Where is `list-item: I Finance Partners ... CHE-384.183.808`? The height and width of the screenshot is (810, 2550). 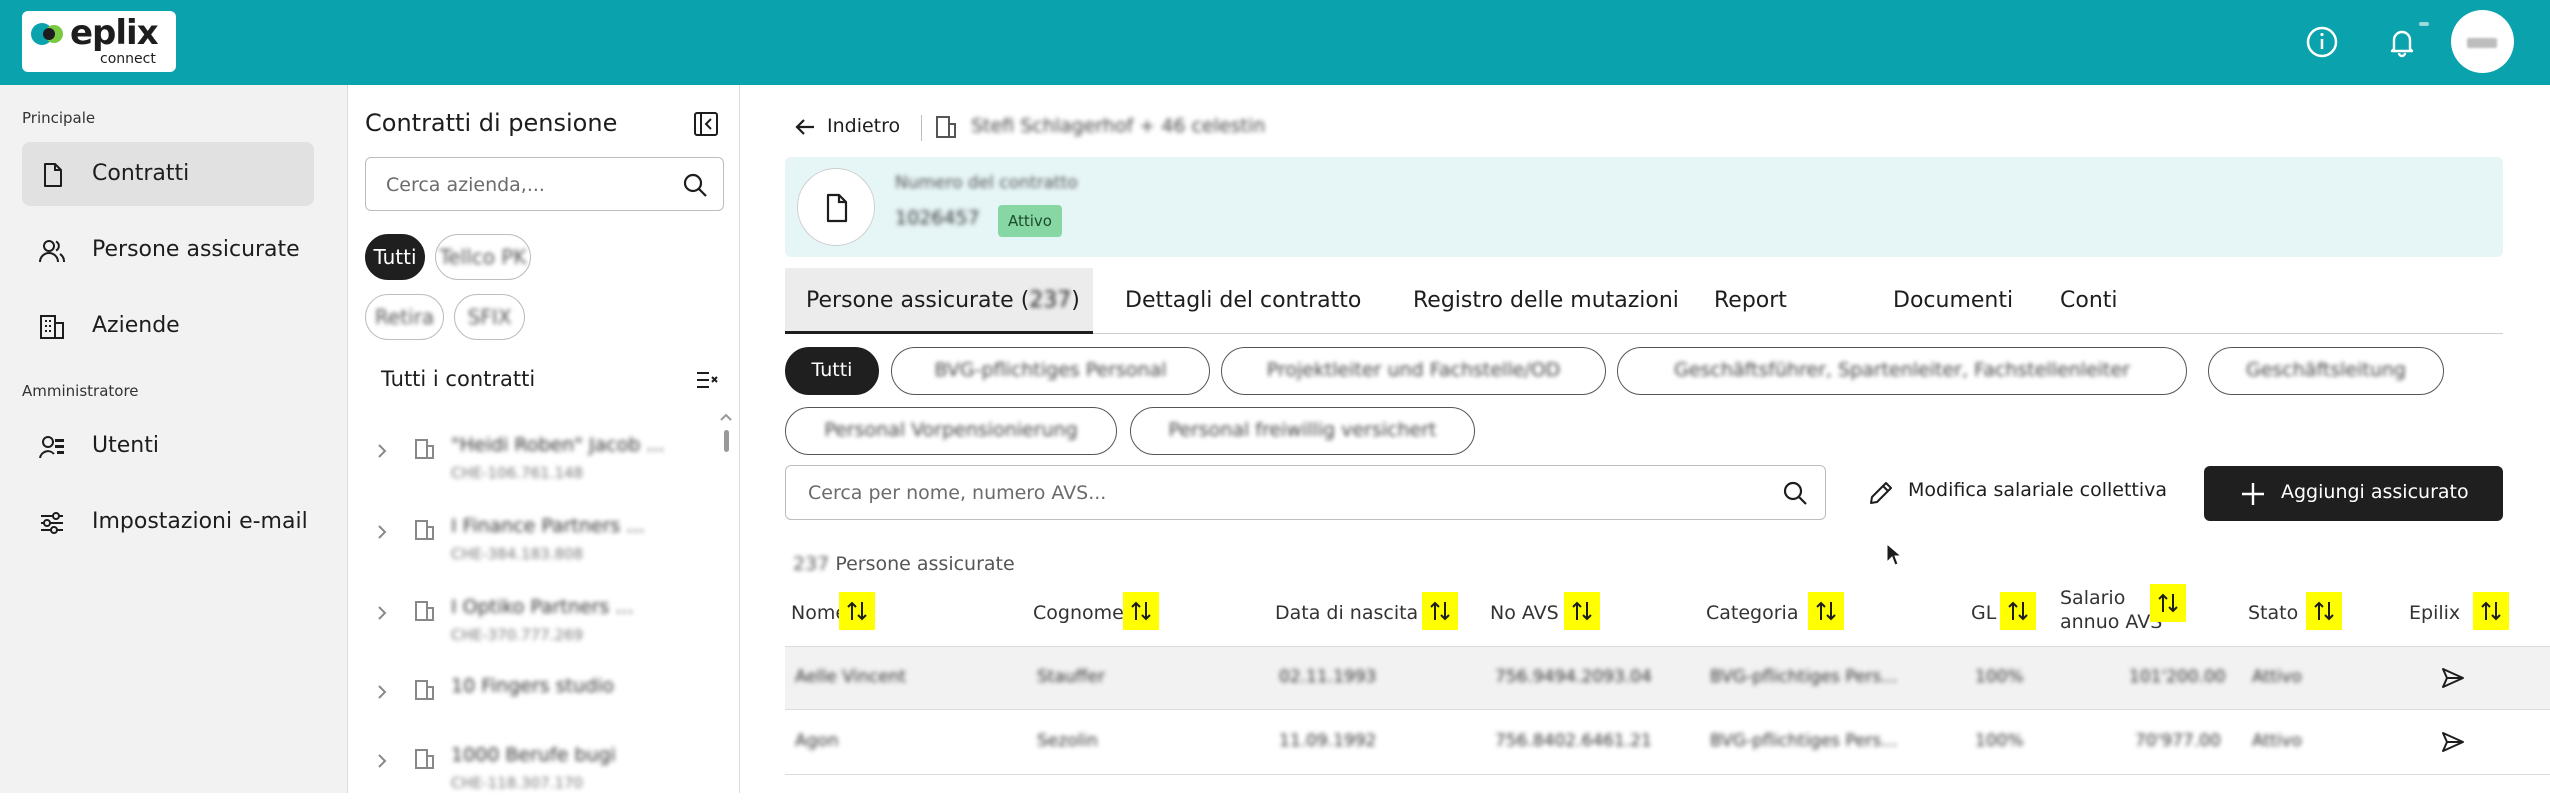
list-item: I Finance Partners ... CHE-384.183.808 is located at coordinates (534, 541).